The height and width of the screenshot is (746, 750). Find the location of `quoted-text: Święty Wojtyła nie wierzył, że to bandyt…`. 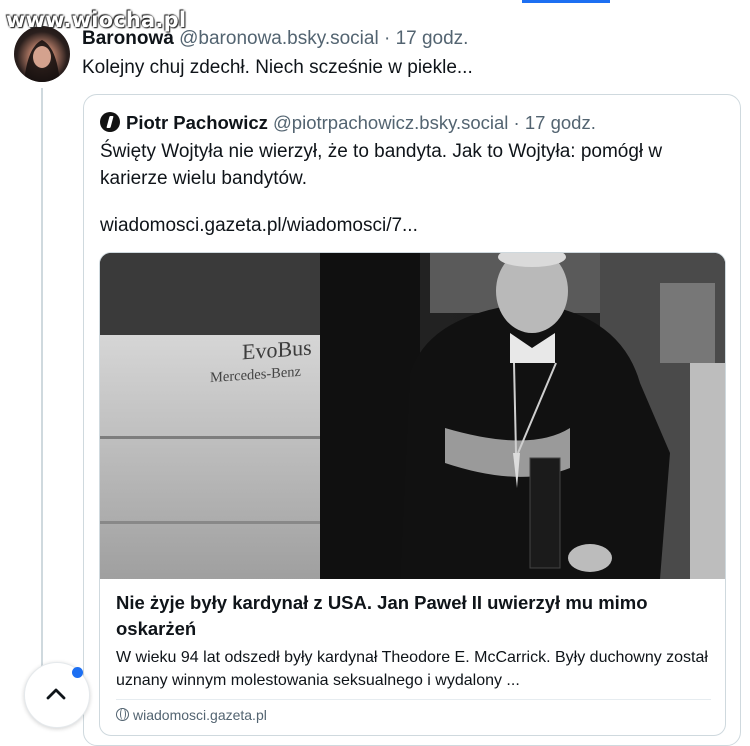

quoted-text: Święty Wojtyła nie wierzył, że to bandyt… is located at coordinates (381, 165).